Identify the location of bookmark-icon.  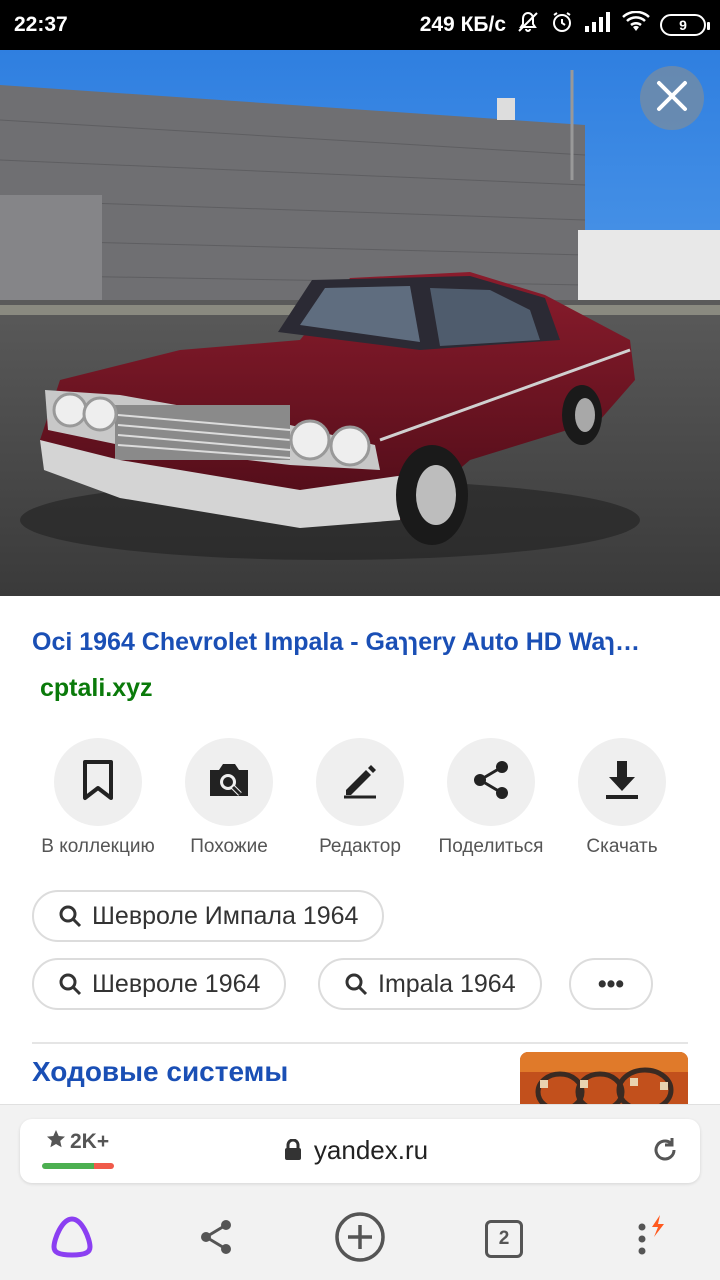
(98, 782).